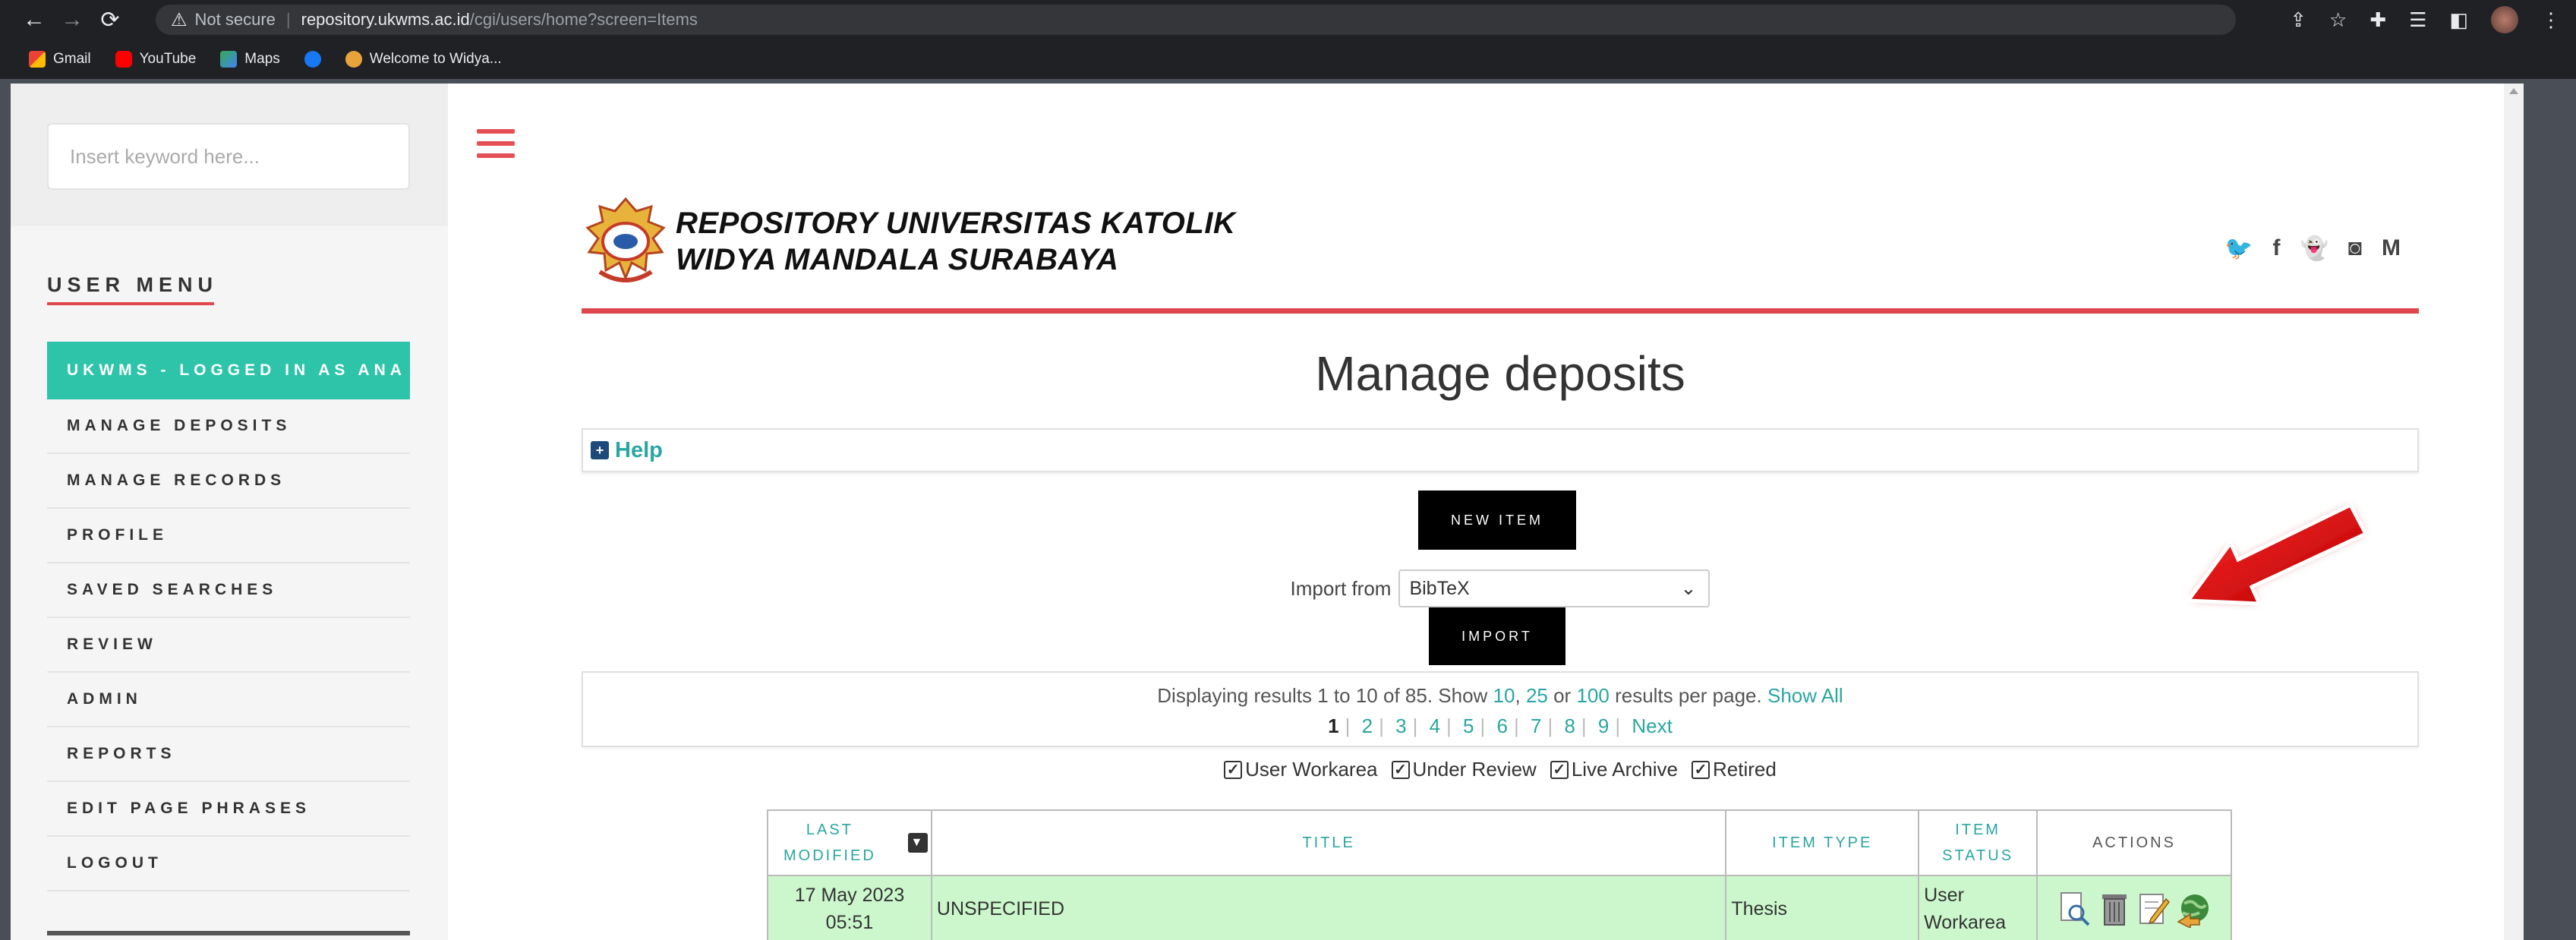 The image size is (2576, 940). I want to click on filter-retired: ✓ Retired, so click(1734, 769).